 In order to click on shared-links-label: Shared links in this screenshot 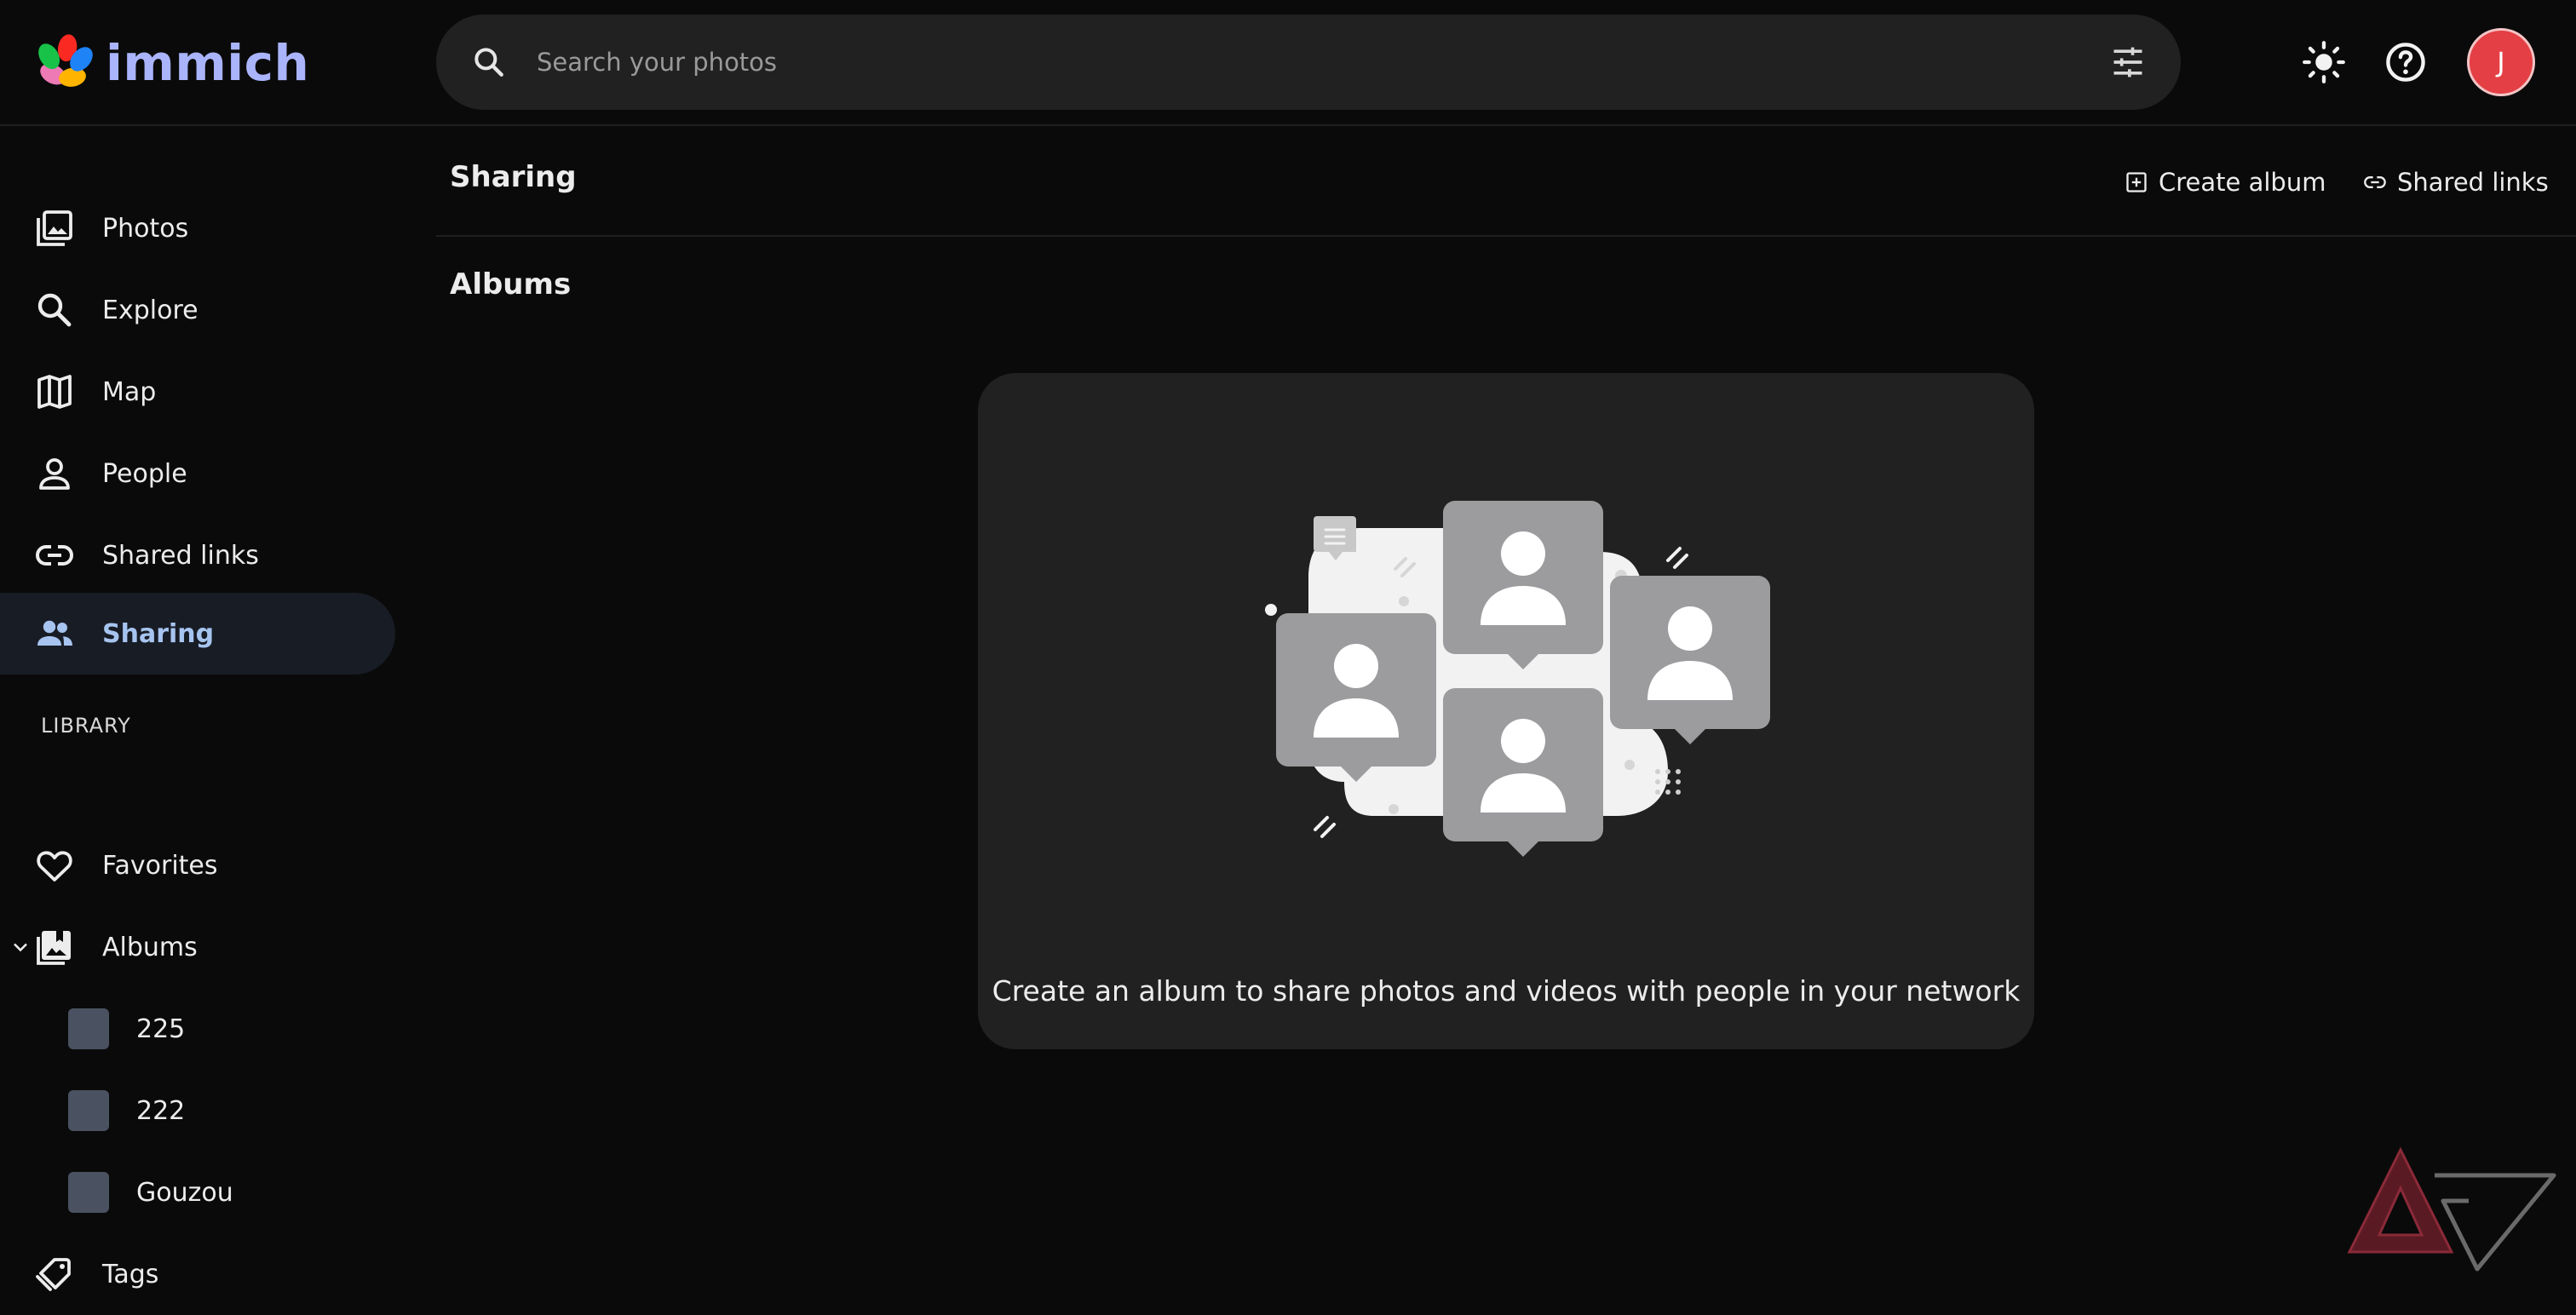, I will do `click(2473, 182)`.